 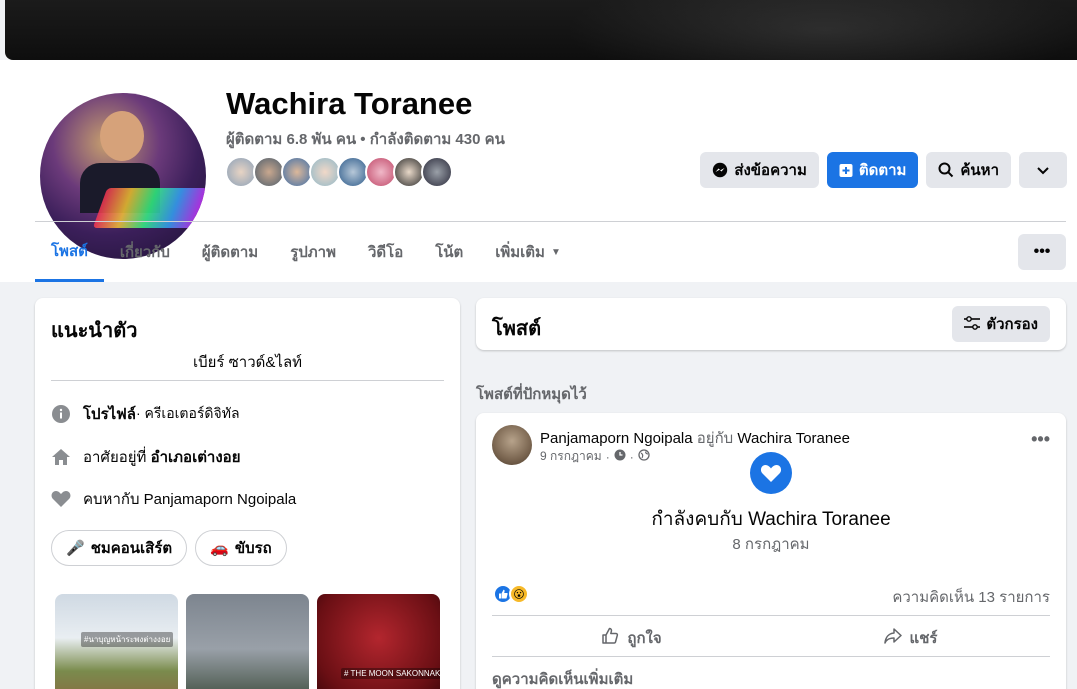 I want to click on chevron-down-icon, so click(x=1043, y=170).